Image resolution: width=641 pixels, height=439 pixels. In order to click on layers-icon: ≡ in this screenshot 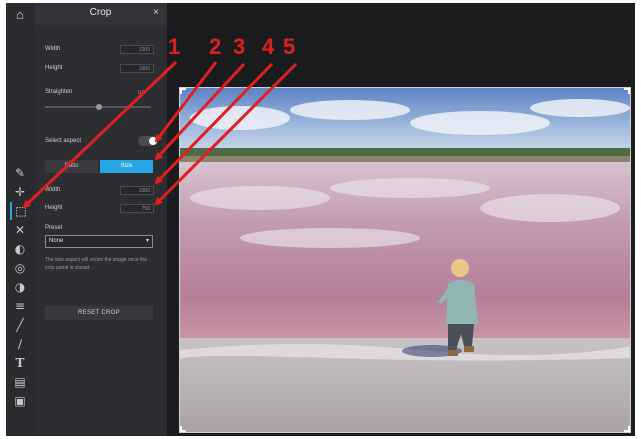, I will do `click(20, 306)`.